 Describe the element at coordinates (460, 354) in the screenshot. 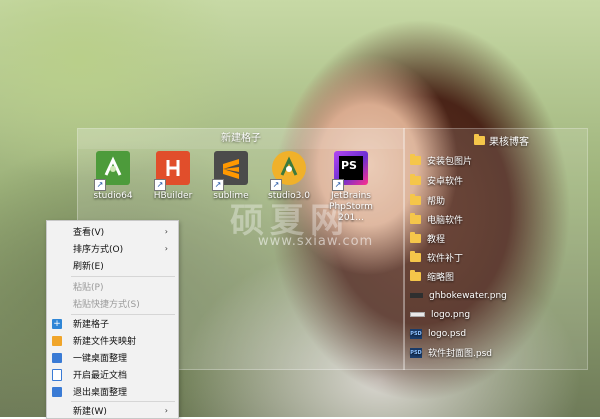

I see `list-item-label: 软件封面图.psd` at that location.